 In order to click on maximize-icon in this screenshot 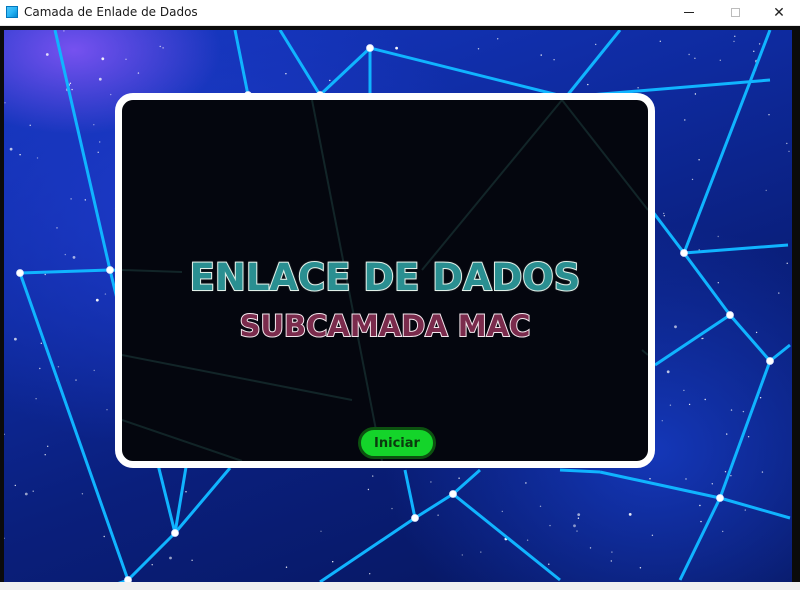, I will do `click(735, 12)`.